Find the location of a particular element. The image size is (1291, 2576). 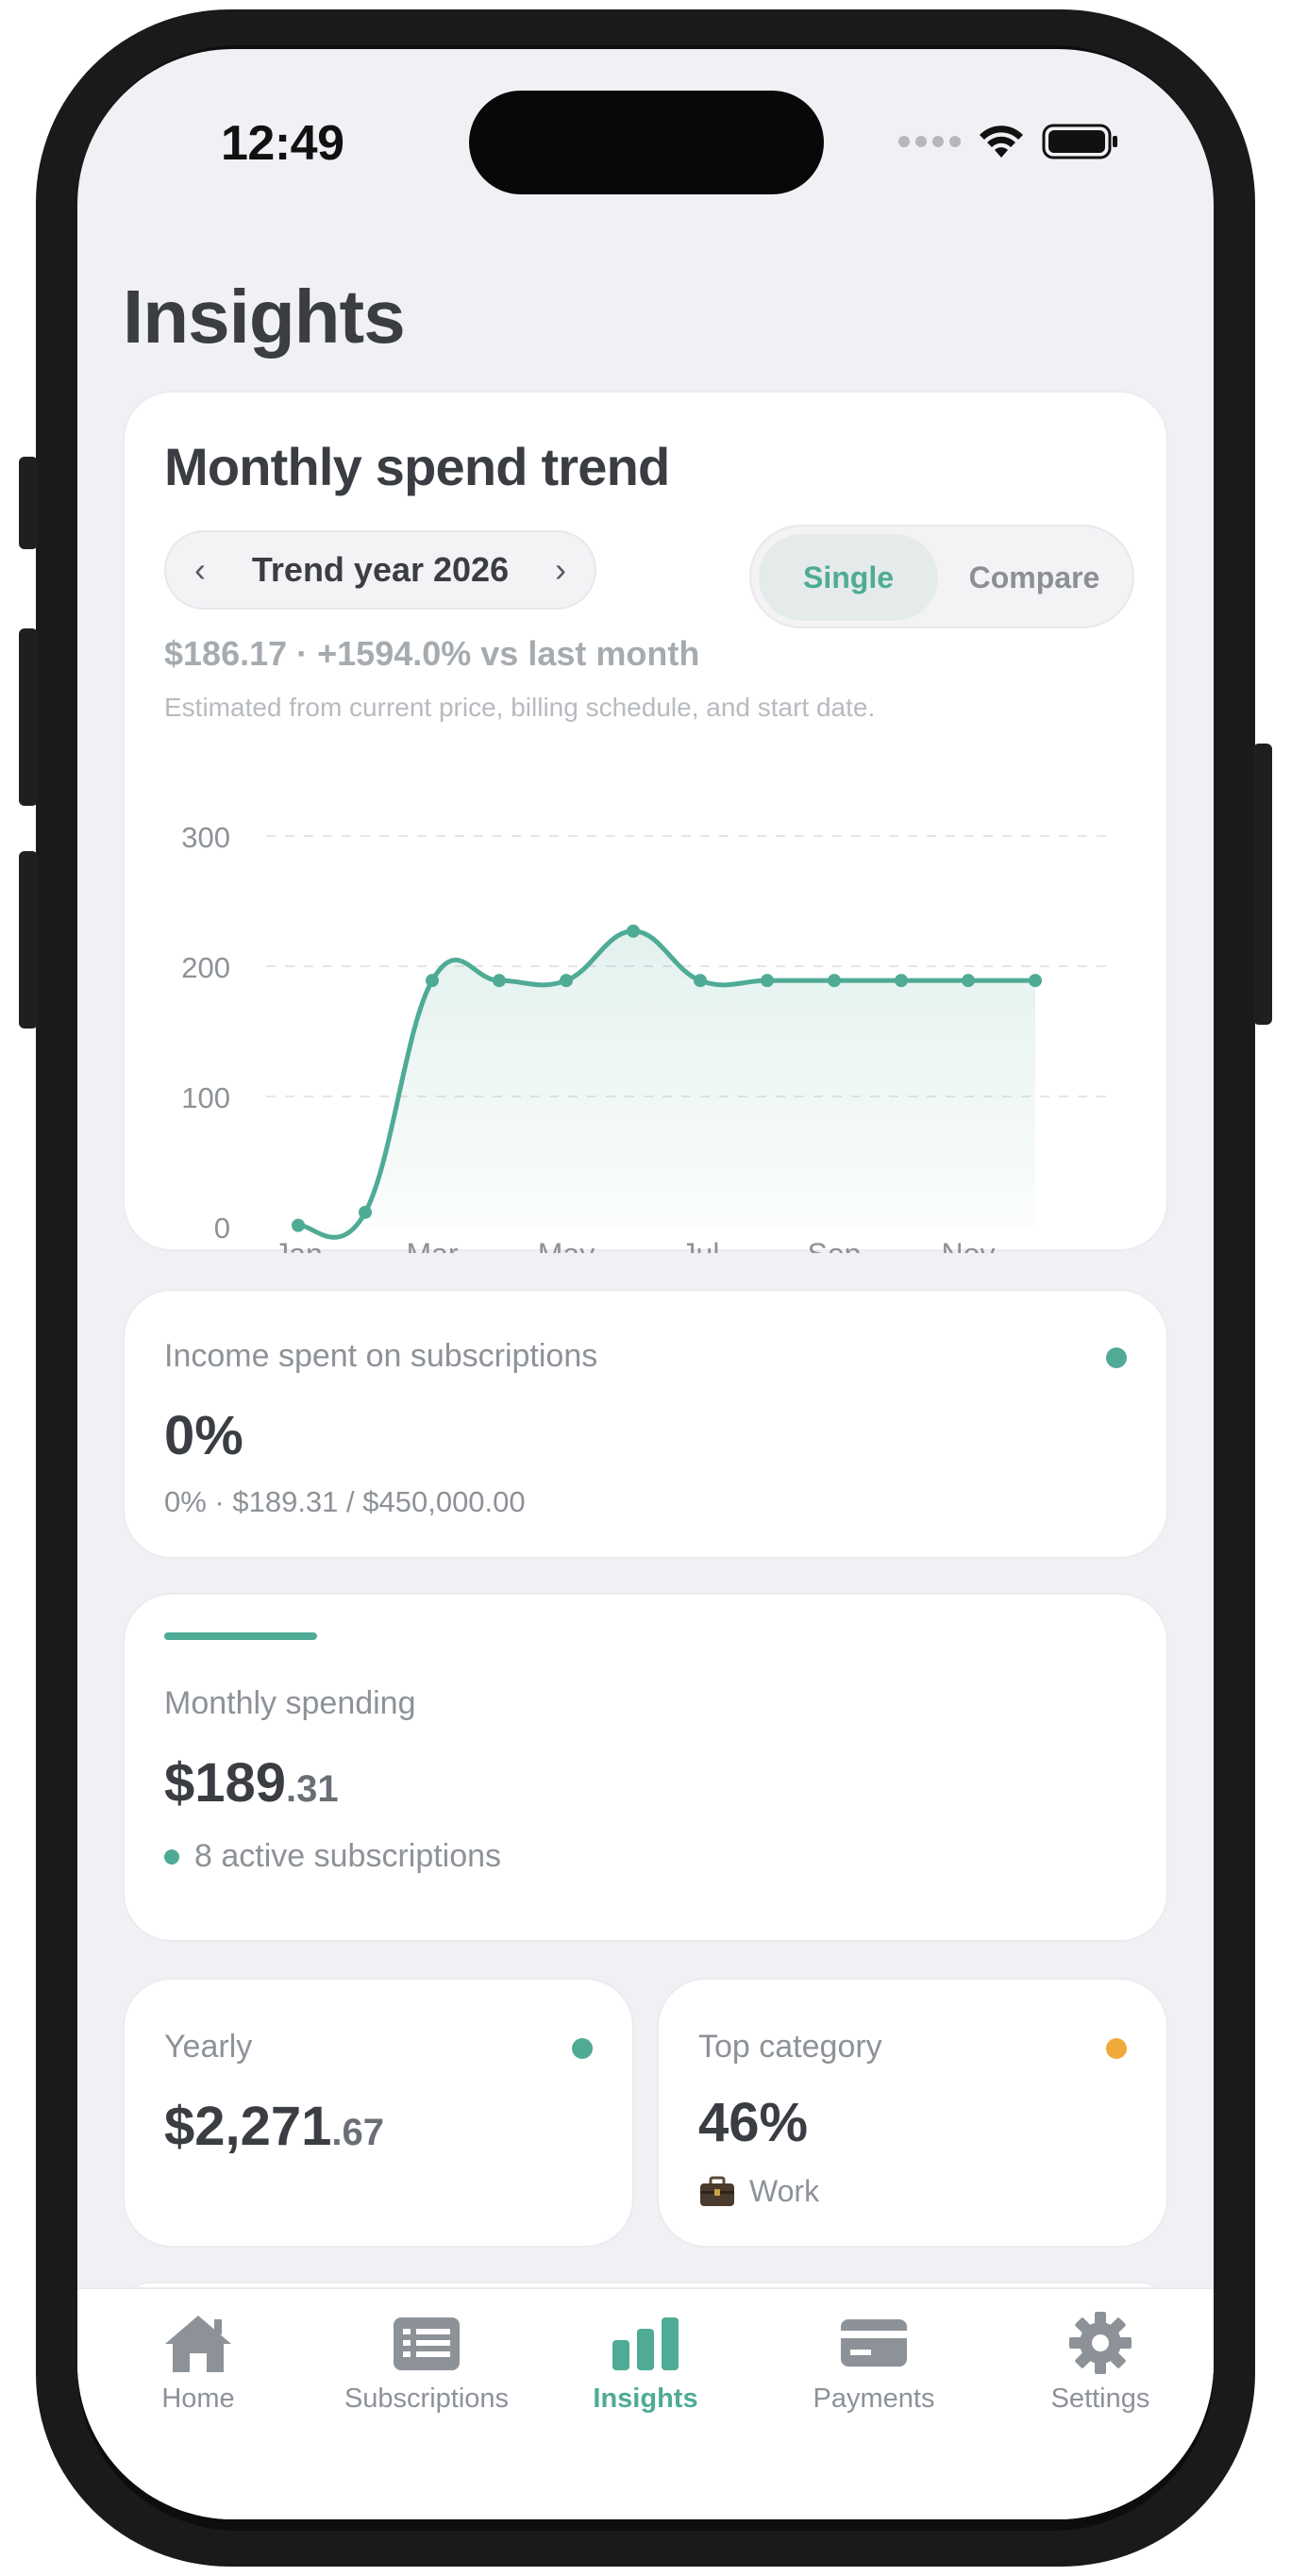

tab-subscriptions: Subscriptions is located at coordinates (426, 2363).